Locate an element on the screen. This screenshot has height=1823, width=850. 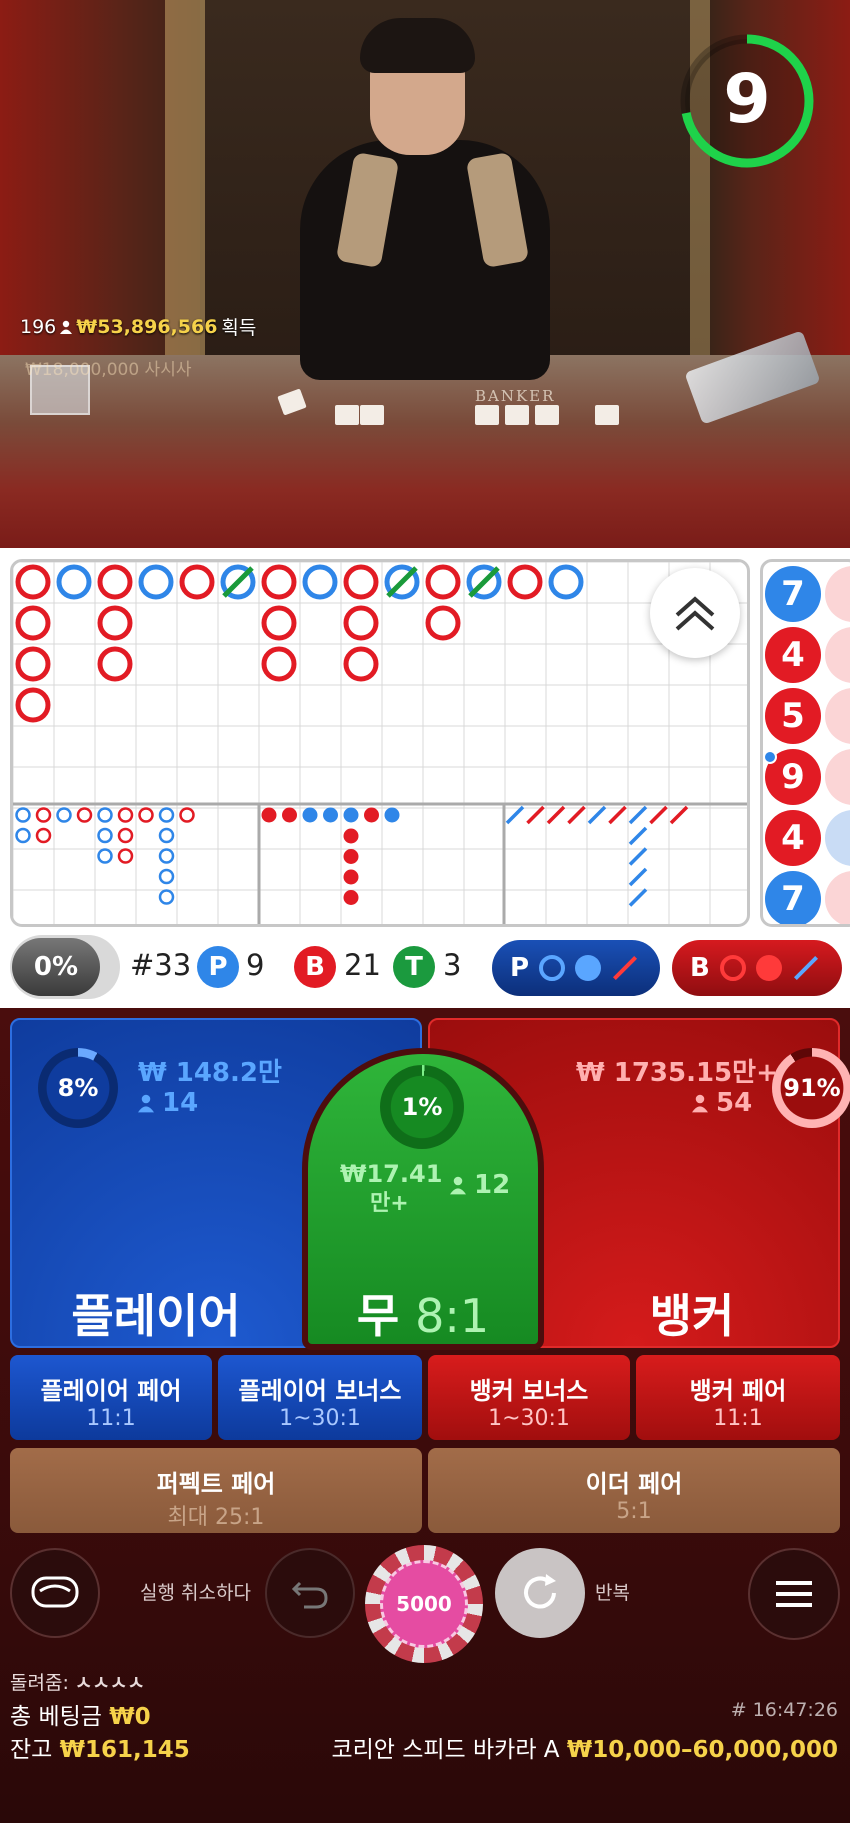
percent-toggle: 0% is located at coordinates (56, 967).